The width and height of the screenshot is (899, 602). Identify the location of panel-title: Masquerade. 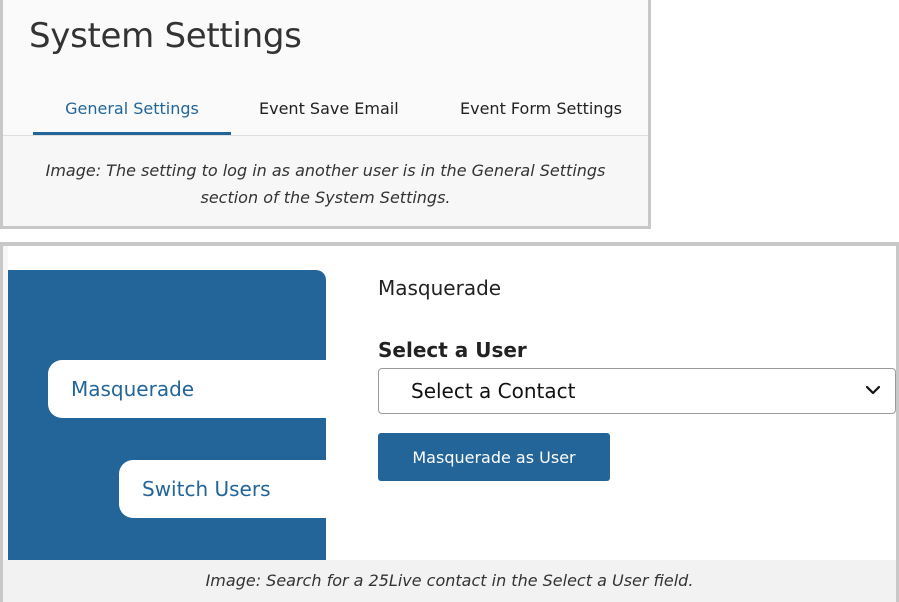
(440, 288).